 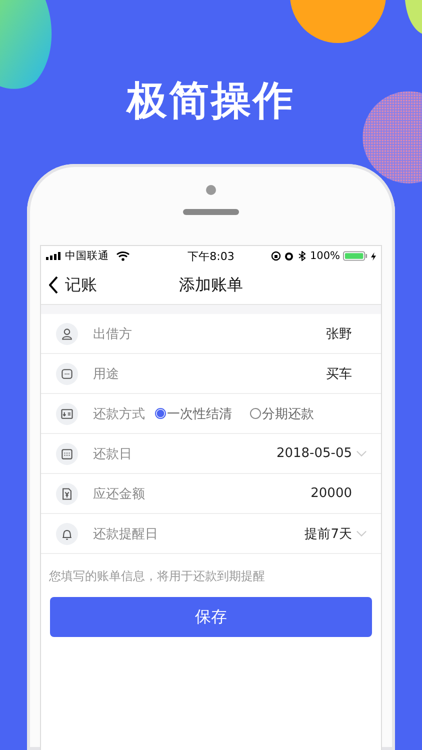 I want to click on battery-percent: 100%, so click(x=325, y=256).